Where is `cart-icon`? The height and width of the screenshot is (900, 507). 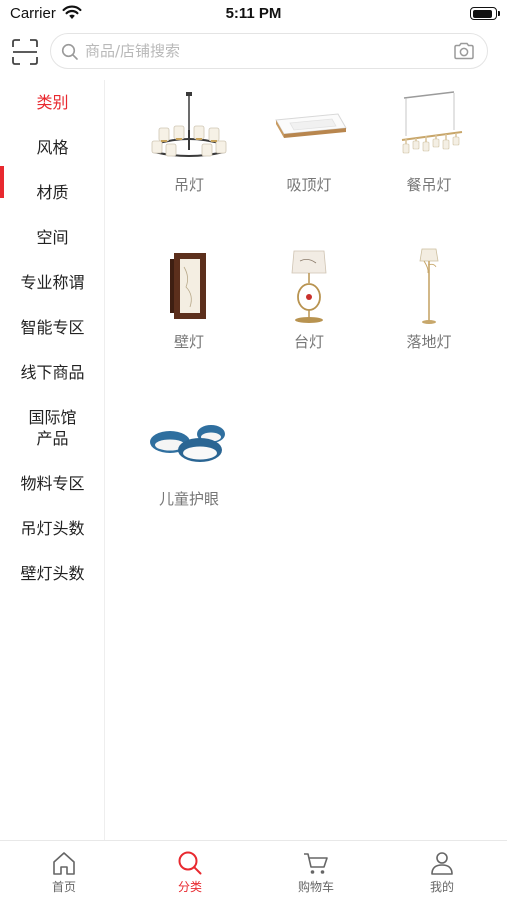
cart-icon is located at coordinates (316, 863).